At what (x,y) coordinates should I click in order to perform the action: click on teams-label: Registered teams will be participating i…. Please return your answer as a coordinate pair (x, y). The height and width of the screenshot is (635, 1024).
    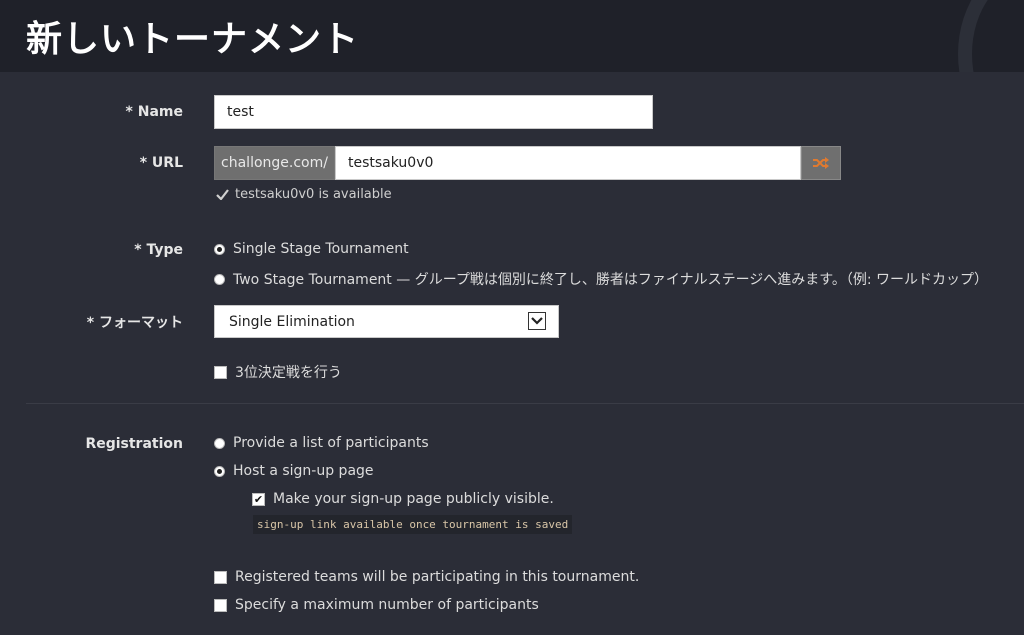
    Looking at the image, I should click on (437, 577).